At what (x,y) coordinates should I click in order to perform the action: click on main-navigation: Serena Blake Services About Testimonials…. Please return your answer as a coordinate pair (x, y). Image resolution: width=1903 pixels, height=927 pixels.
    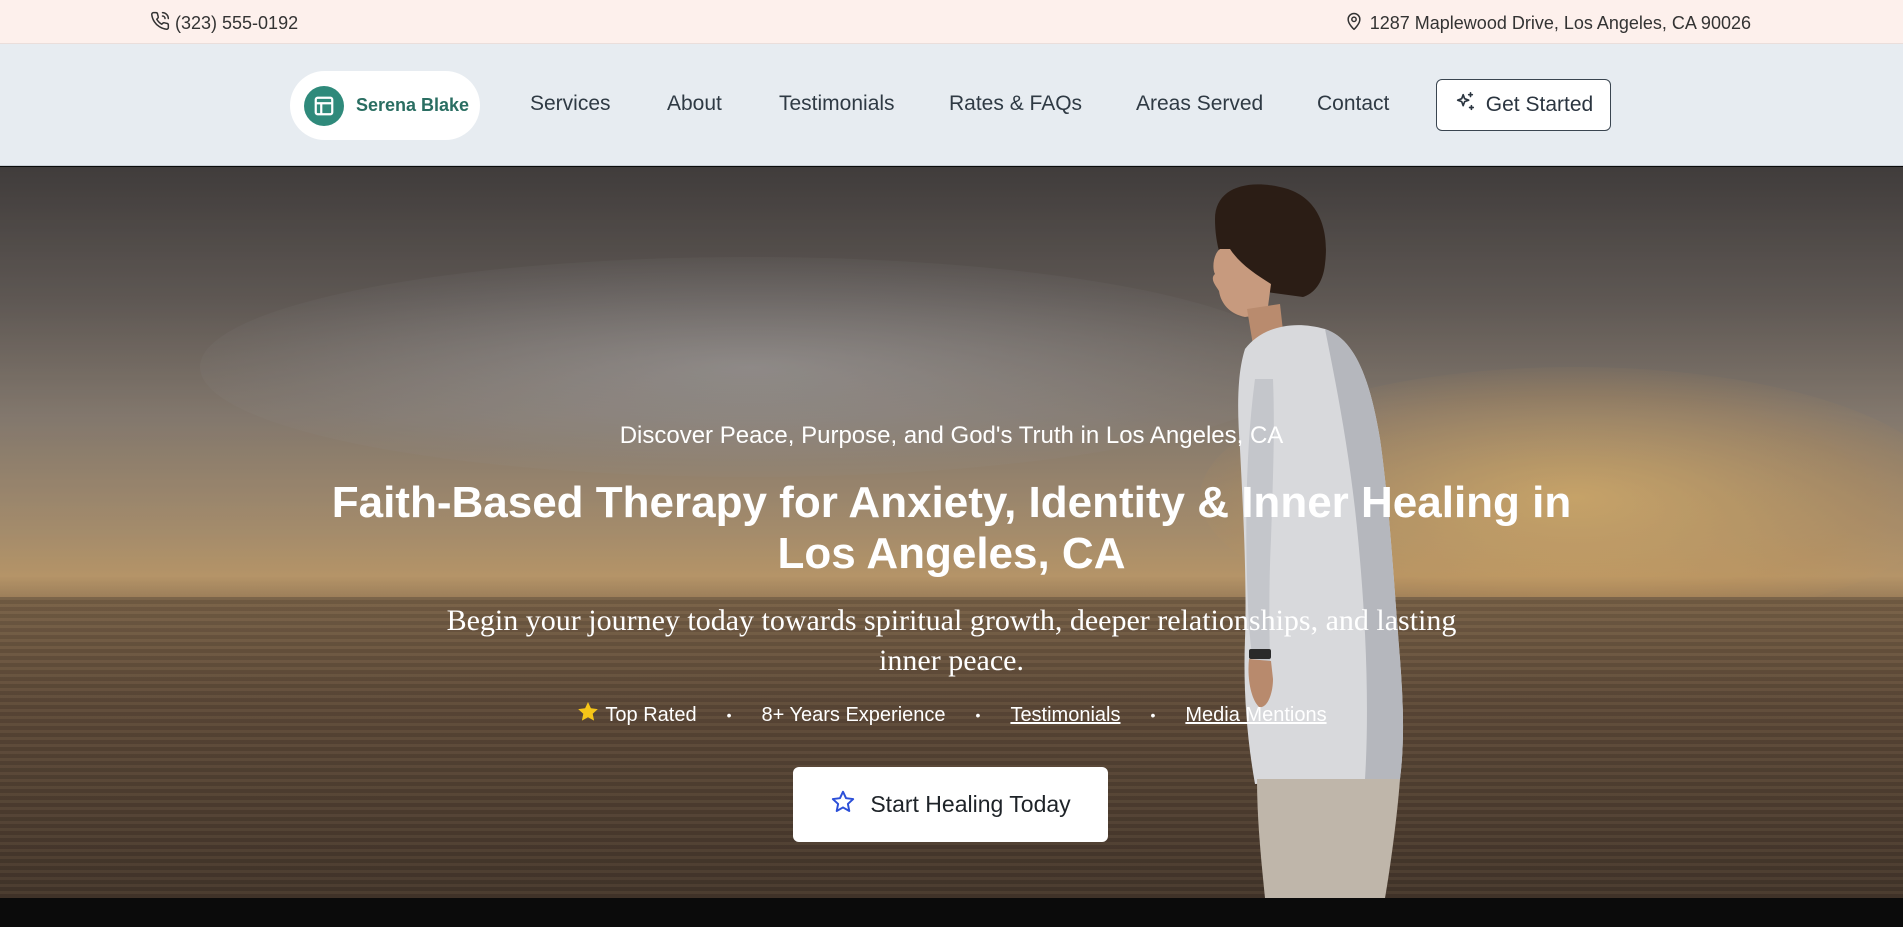
    Looking at the image, I should click on (951, 105).